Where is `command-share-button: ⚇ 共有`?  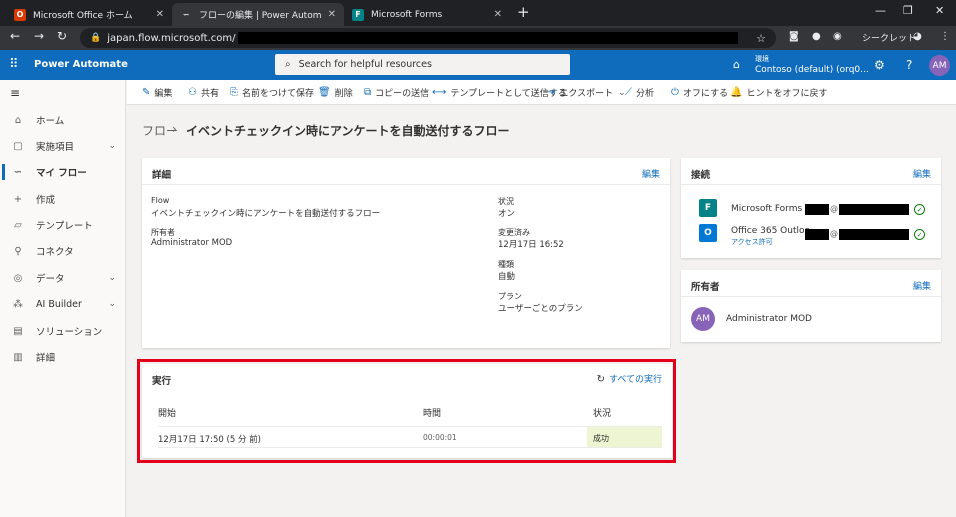
command-share-button: ⚇ 共有 is located at coordinates (203, 92).